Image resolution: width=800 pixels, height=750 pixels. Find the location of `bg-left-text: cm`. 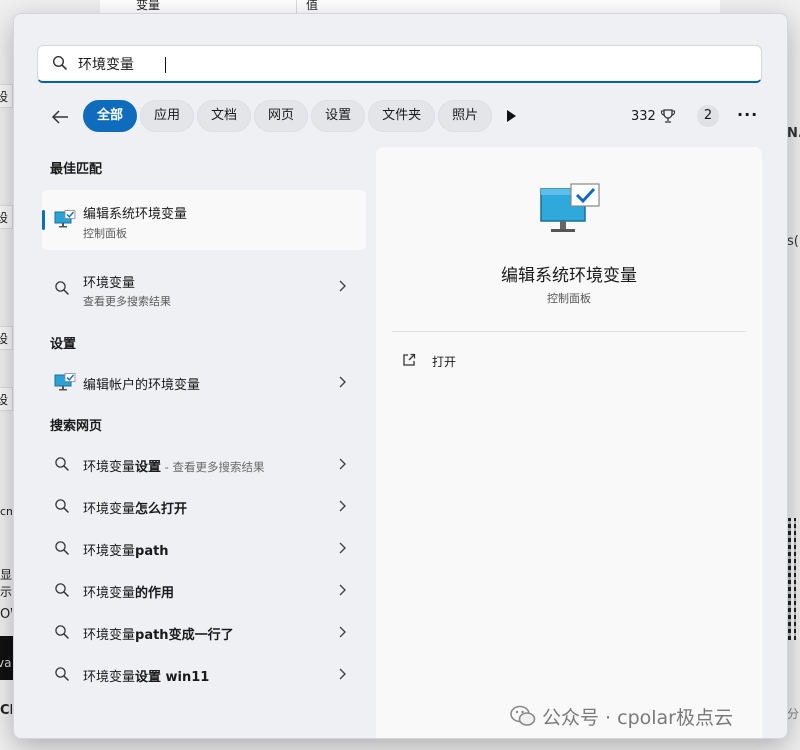

bg-left-text: cm is located at coordinates (6, 511).